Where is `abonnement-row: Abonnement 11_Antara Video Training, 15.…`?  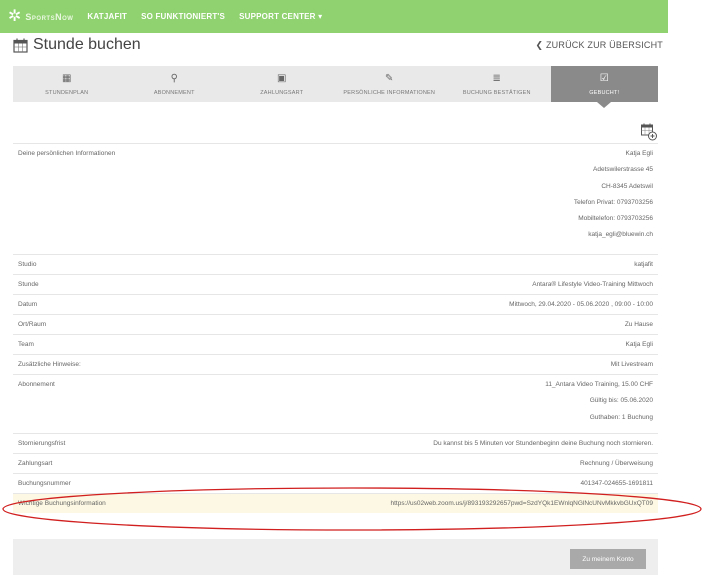 abonnement-row: Abonnement 11_Antara Video Training, 15.… is located at coordinates (335, 403).